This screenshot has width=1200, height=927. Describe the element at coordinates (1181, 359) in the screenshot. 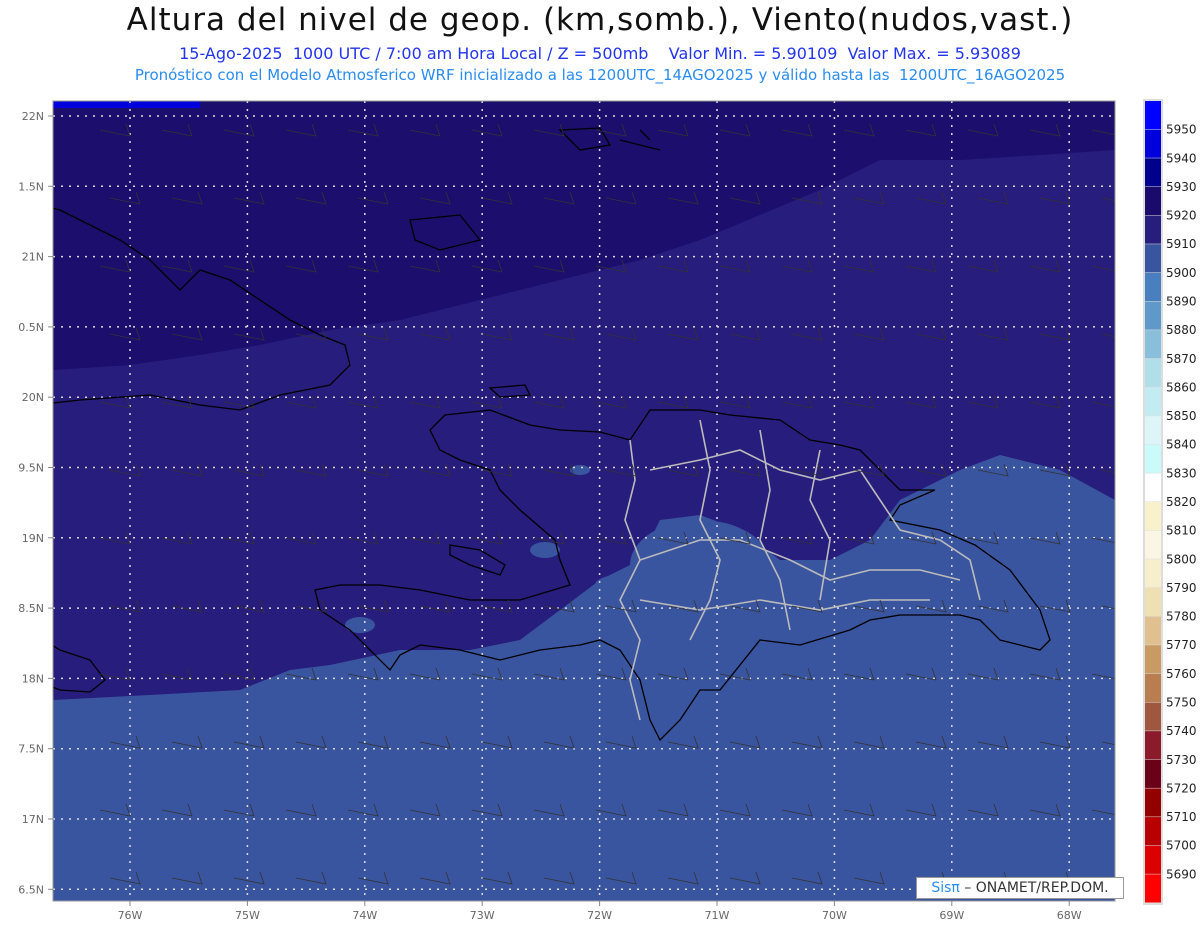

I see `legend-label: 5870` at that location.